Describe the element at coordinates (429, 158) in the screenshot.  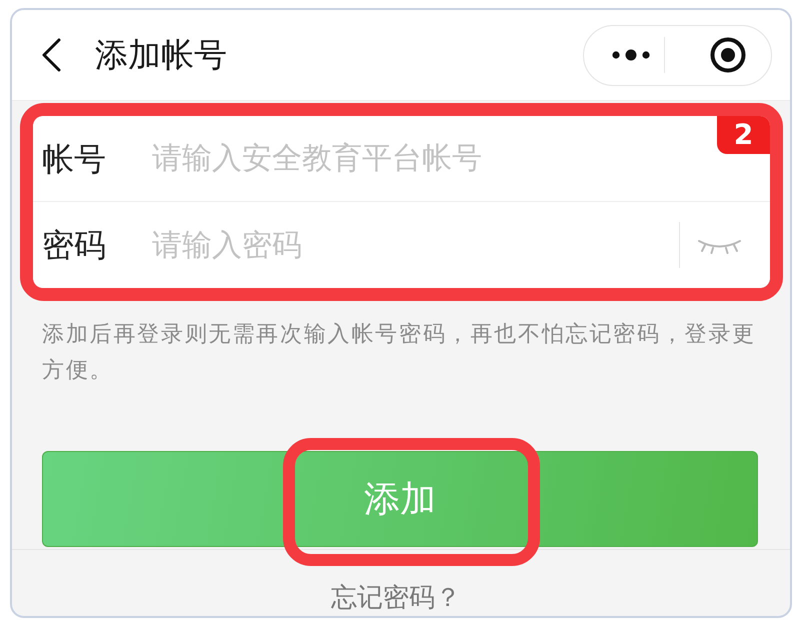
I see `input-field: 请输入安全教育平台帐号` at that location.